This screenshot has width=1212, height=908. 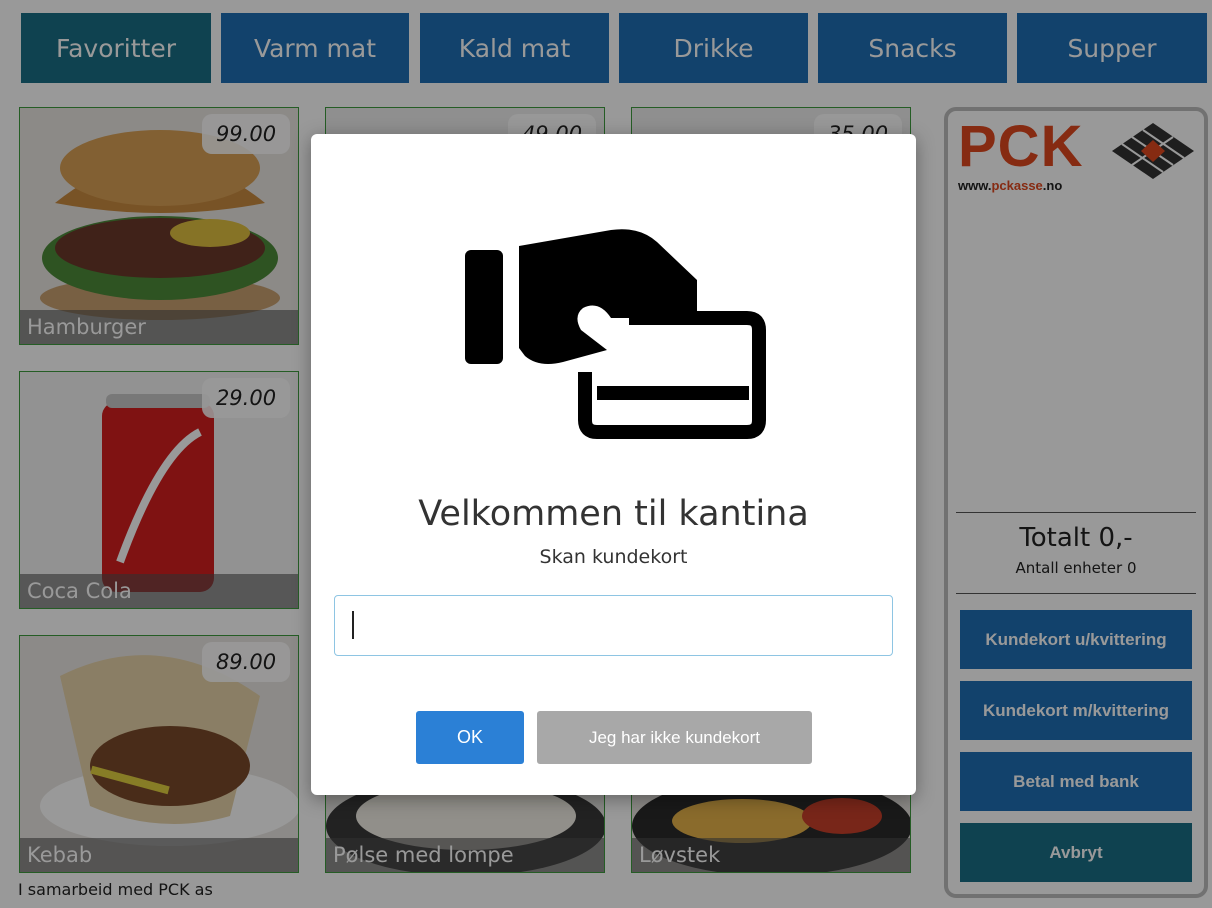 What do you see at coordinates (613, 625) in the screenshot?
I see `customer-card-input` at bounding box center [613, 625].